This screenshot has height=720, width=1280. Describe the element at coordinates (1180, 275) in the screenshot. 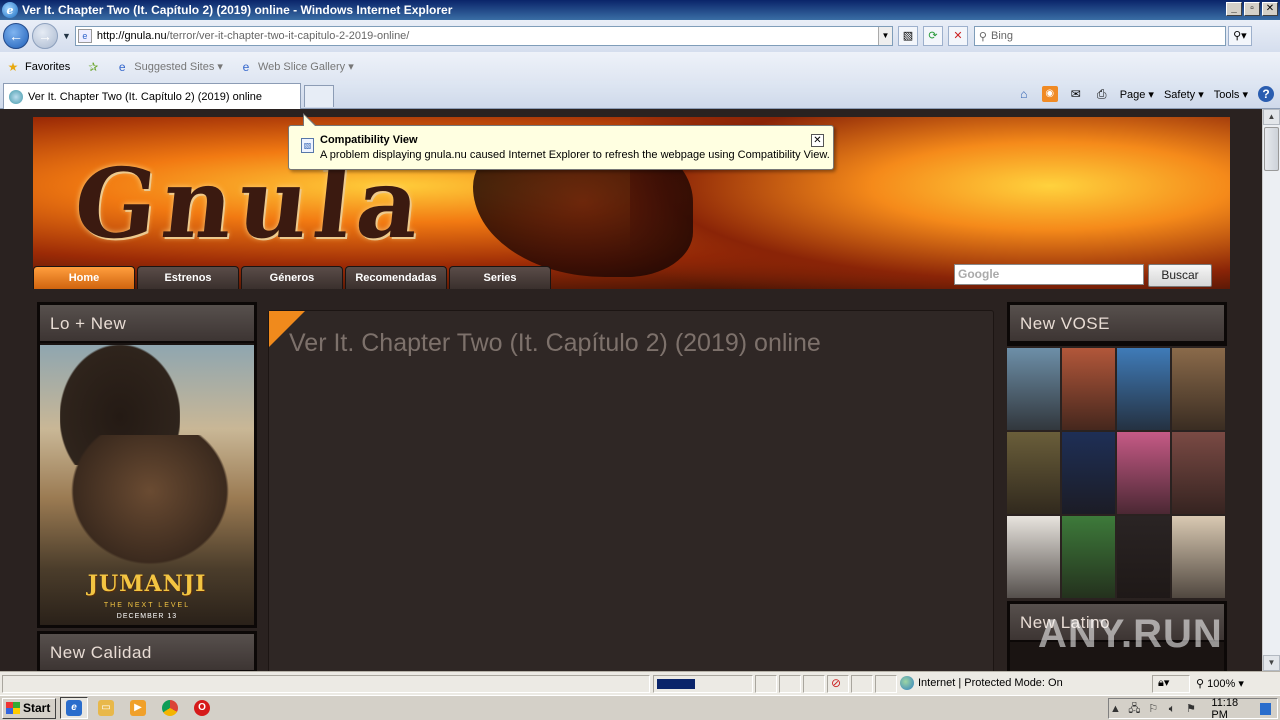

I see `buscar-button: Buscar` at that location.